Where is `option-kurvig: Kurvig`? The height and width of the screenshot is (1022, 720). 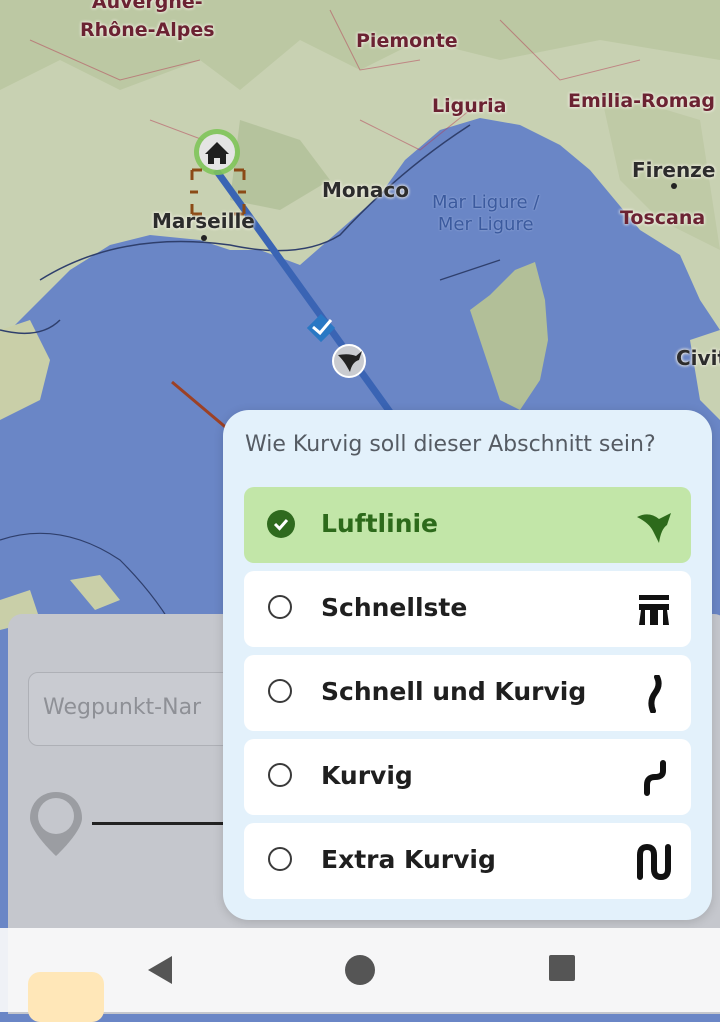 option-kurvig: Kurvig is located at coordinates (467, 777).